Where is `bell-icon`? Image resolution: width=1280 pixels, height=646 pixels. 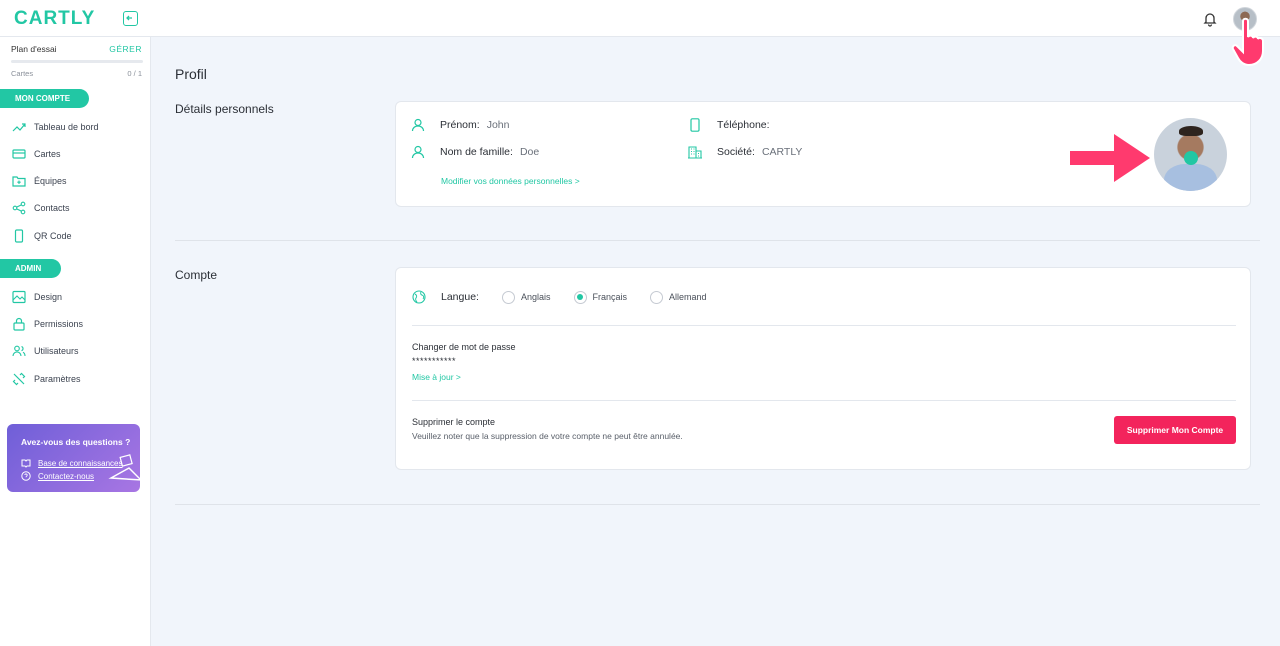 bell-icon is located at coordinates (1210, 19).